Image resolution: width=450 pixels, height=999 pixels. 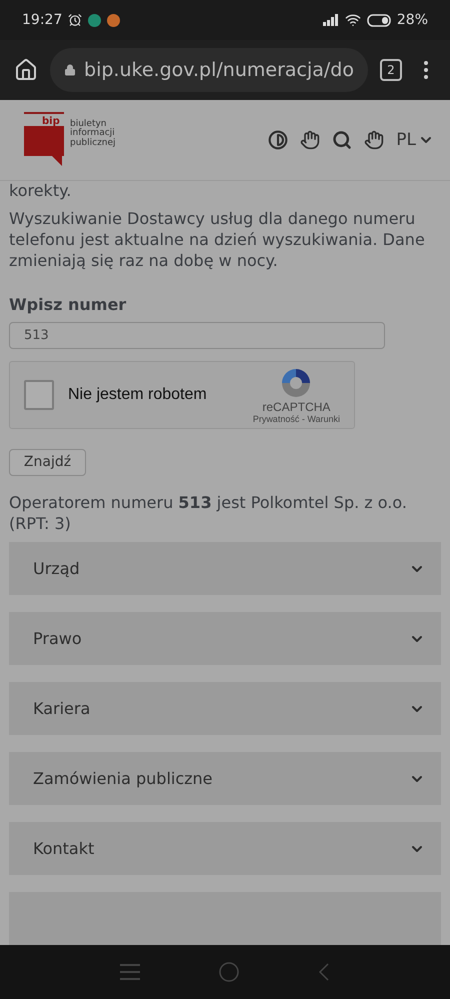 I want to click on menu-item: Prawo, so click(x=225, y=638).